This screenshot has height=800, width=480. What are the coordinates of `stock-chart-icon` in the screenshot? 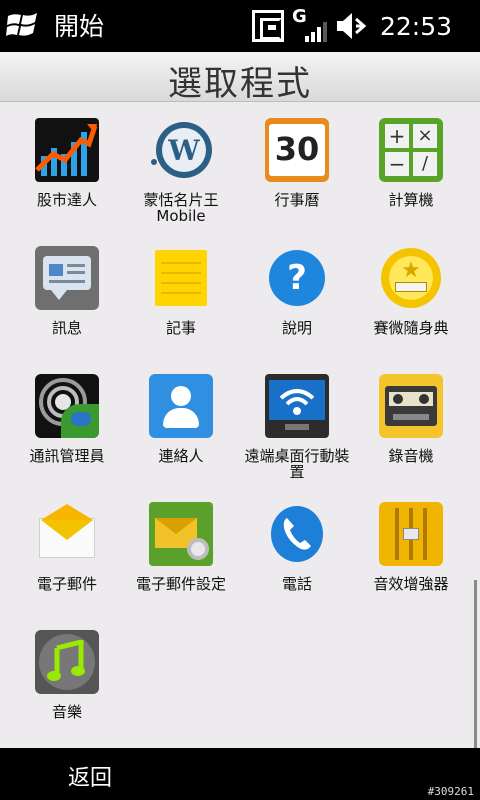 It's located at (67, 150).